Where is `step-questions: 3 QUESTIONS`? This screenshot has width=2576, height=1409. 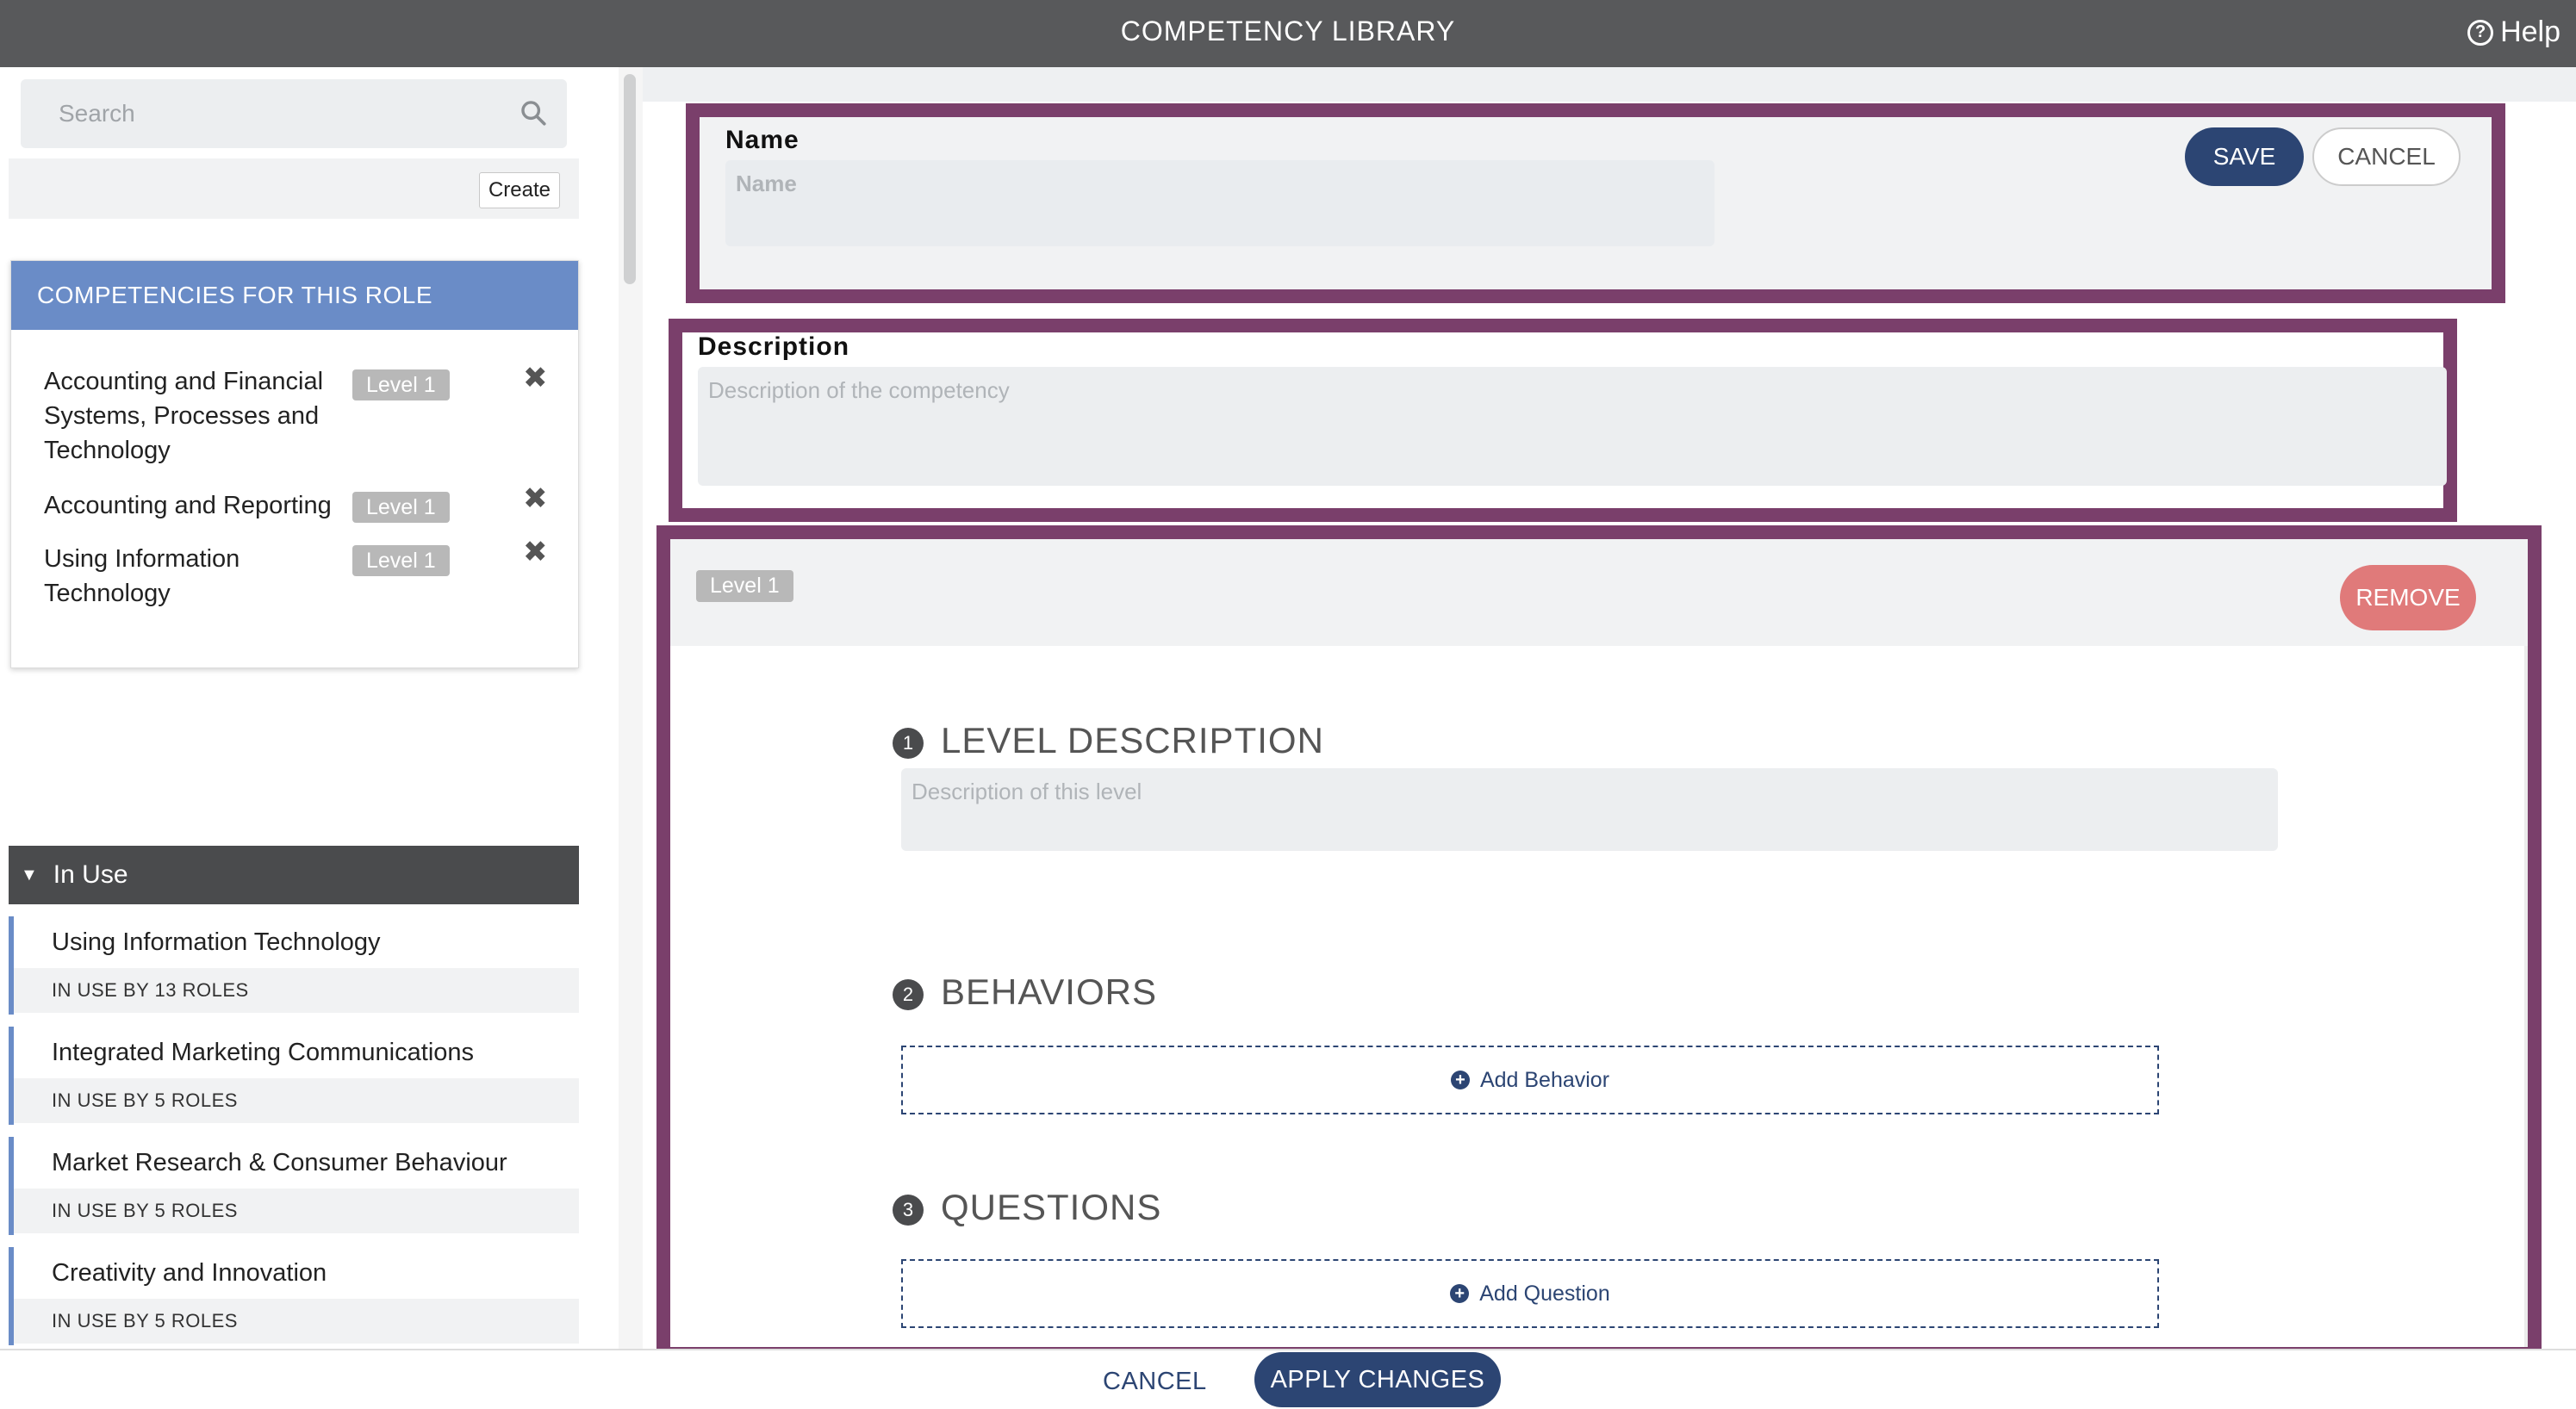 step-questions: 3 QUESTIONS is located at coordinates (1027, 1208).